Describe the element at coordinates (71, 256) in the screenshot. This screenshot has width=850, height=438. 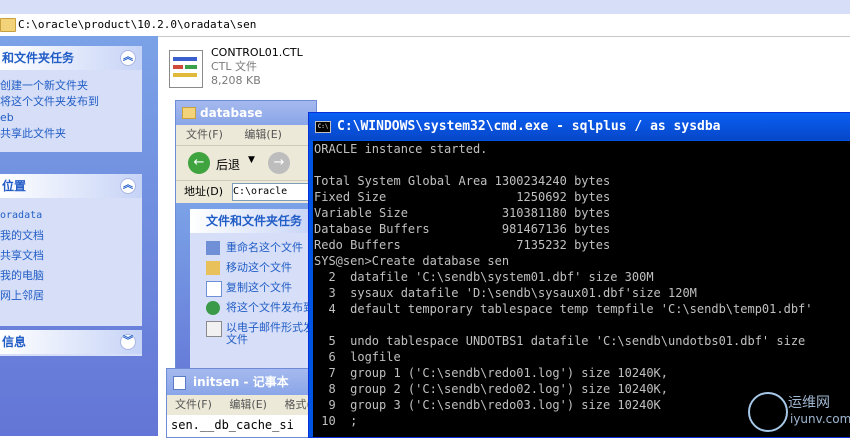
I see `place-shared-documents: 共享文档` at that location.